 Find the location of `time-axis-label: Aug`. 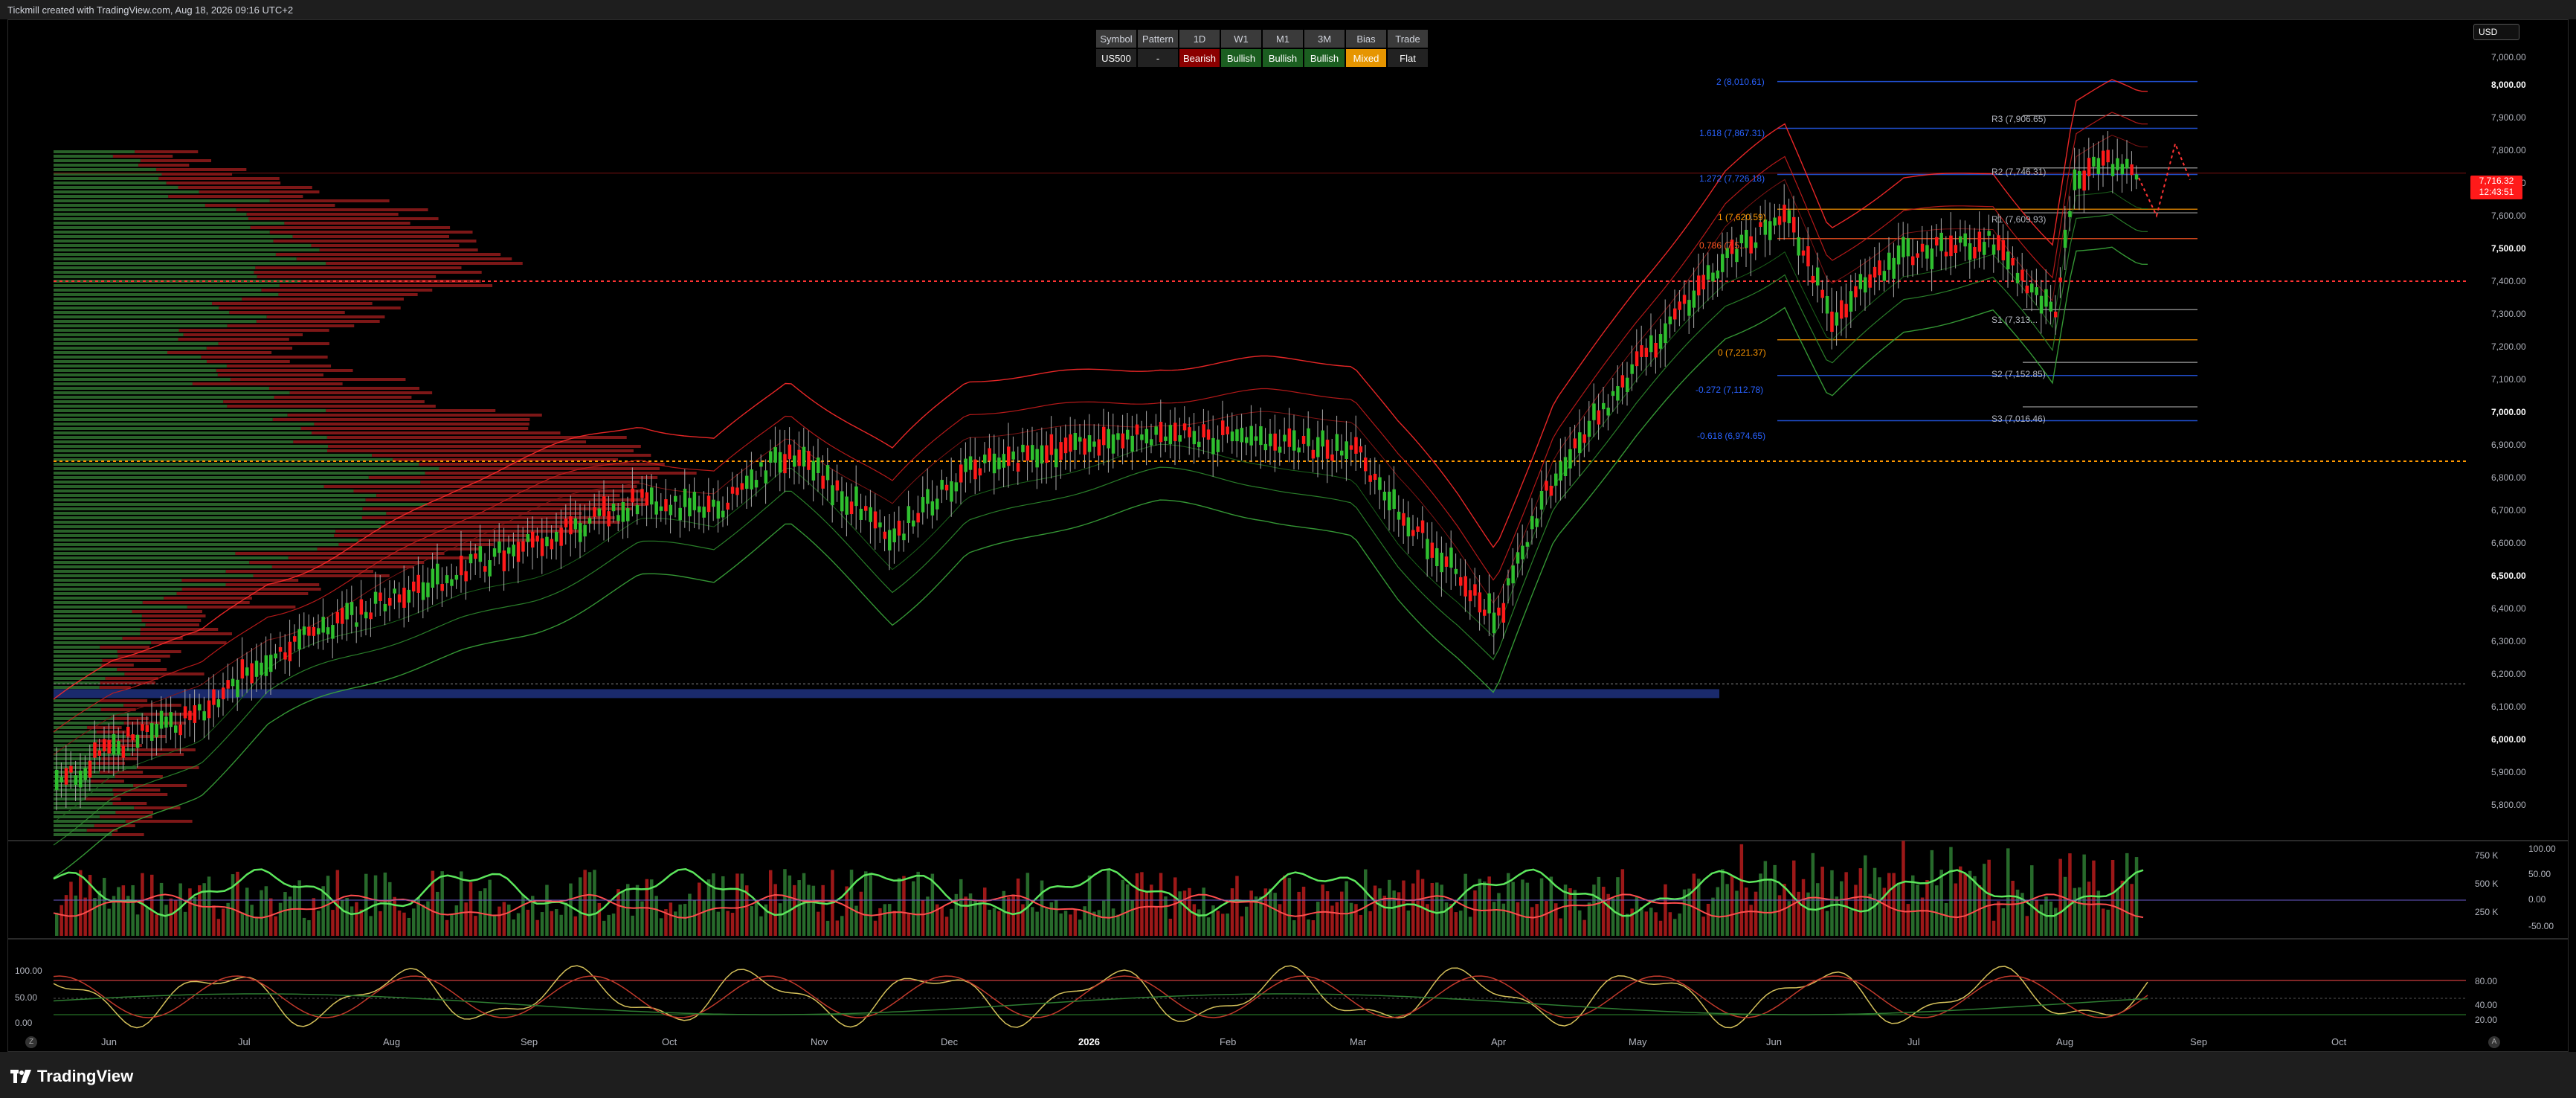

time-axis-label: Aug is located at coordinates (2065, 1041).